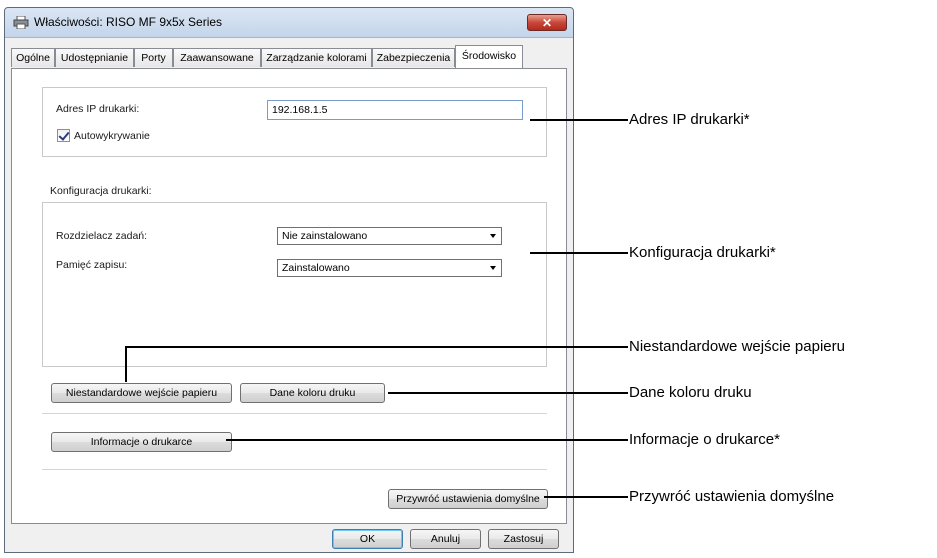 This screenshot has height=558, width=937. I want to click on job-separator-label: Rozdzielacz zadań:, so click(102, 236).